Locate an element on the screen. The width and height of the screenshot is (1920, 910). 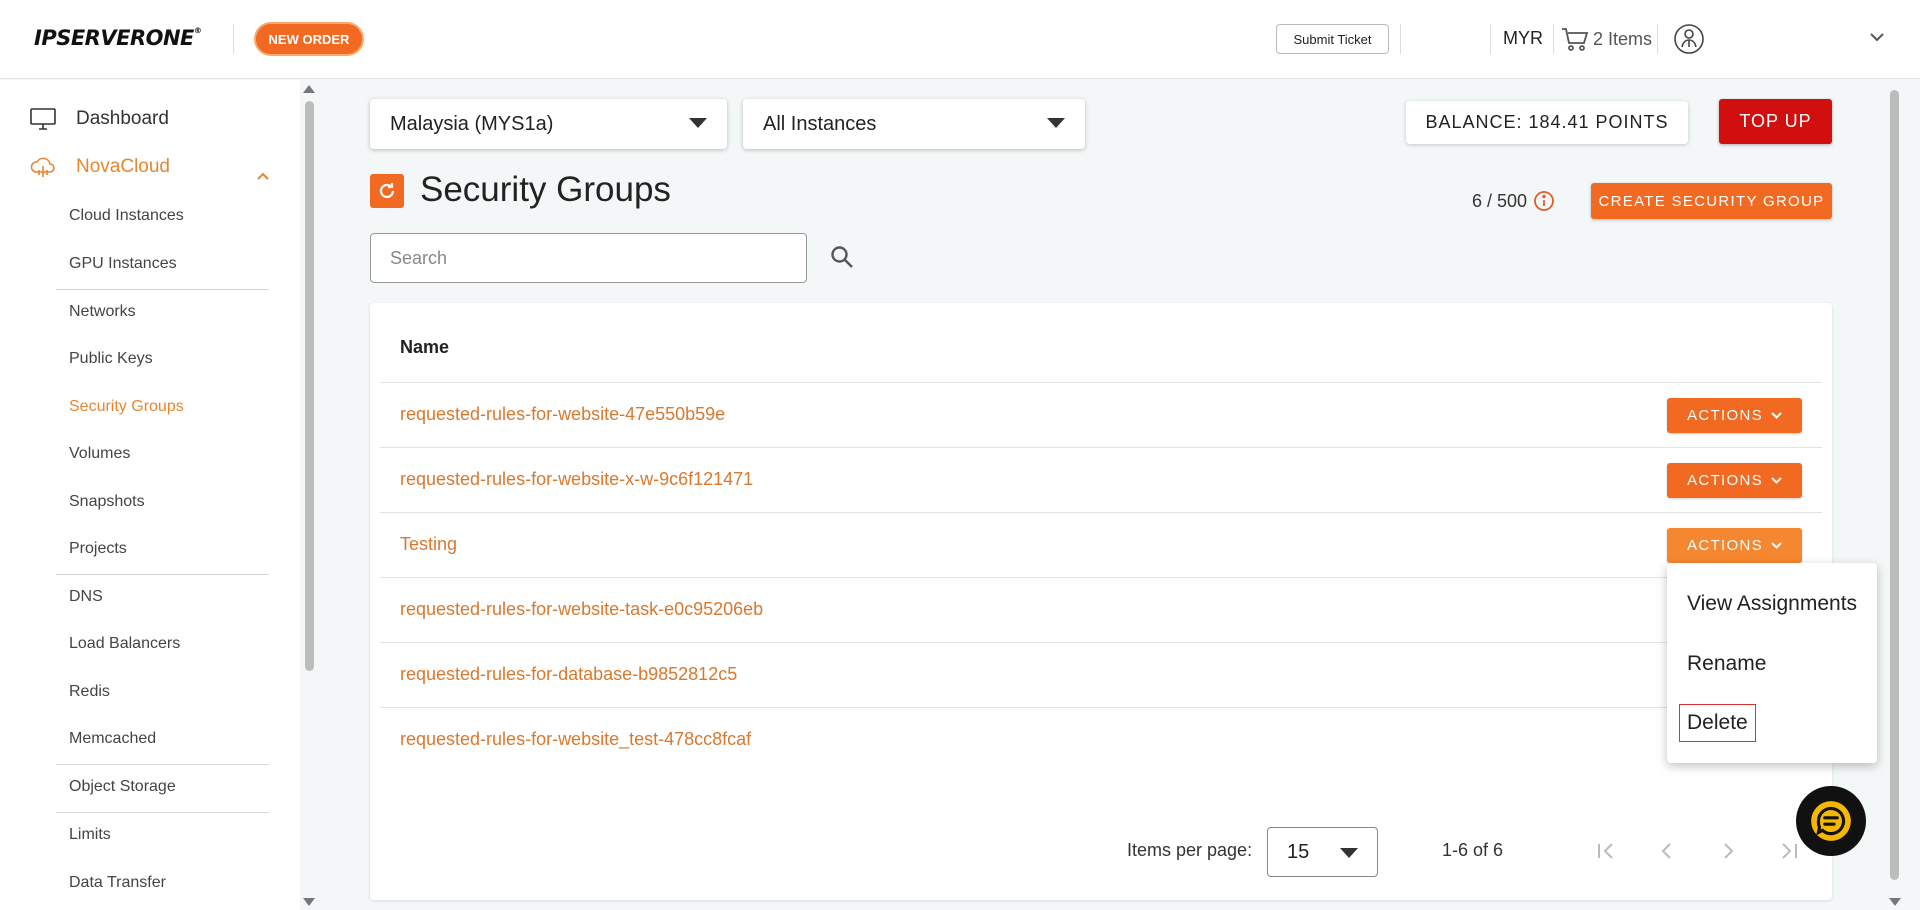
refresh-button is located at coordinates (387, 191).